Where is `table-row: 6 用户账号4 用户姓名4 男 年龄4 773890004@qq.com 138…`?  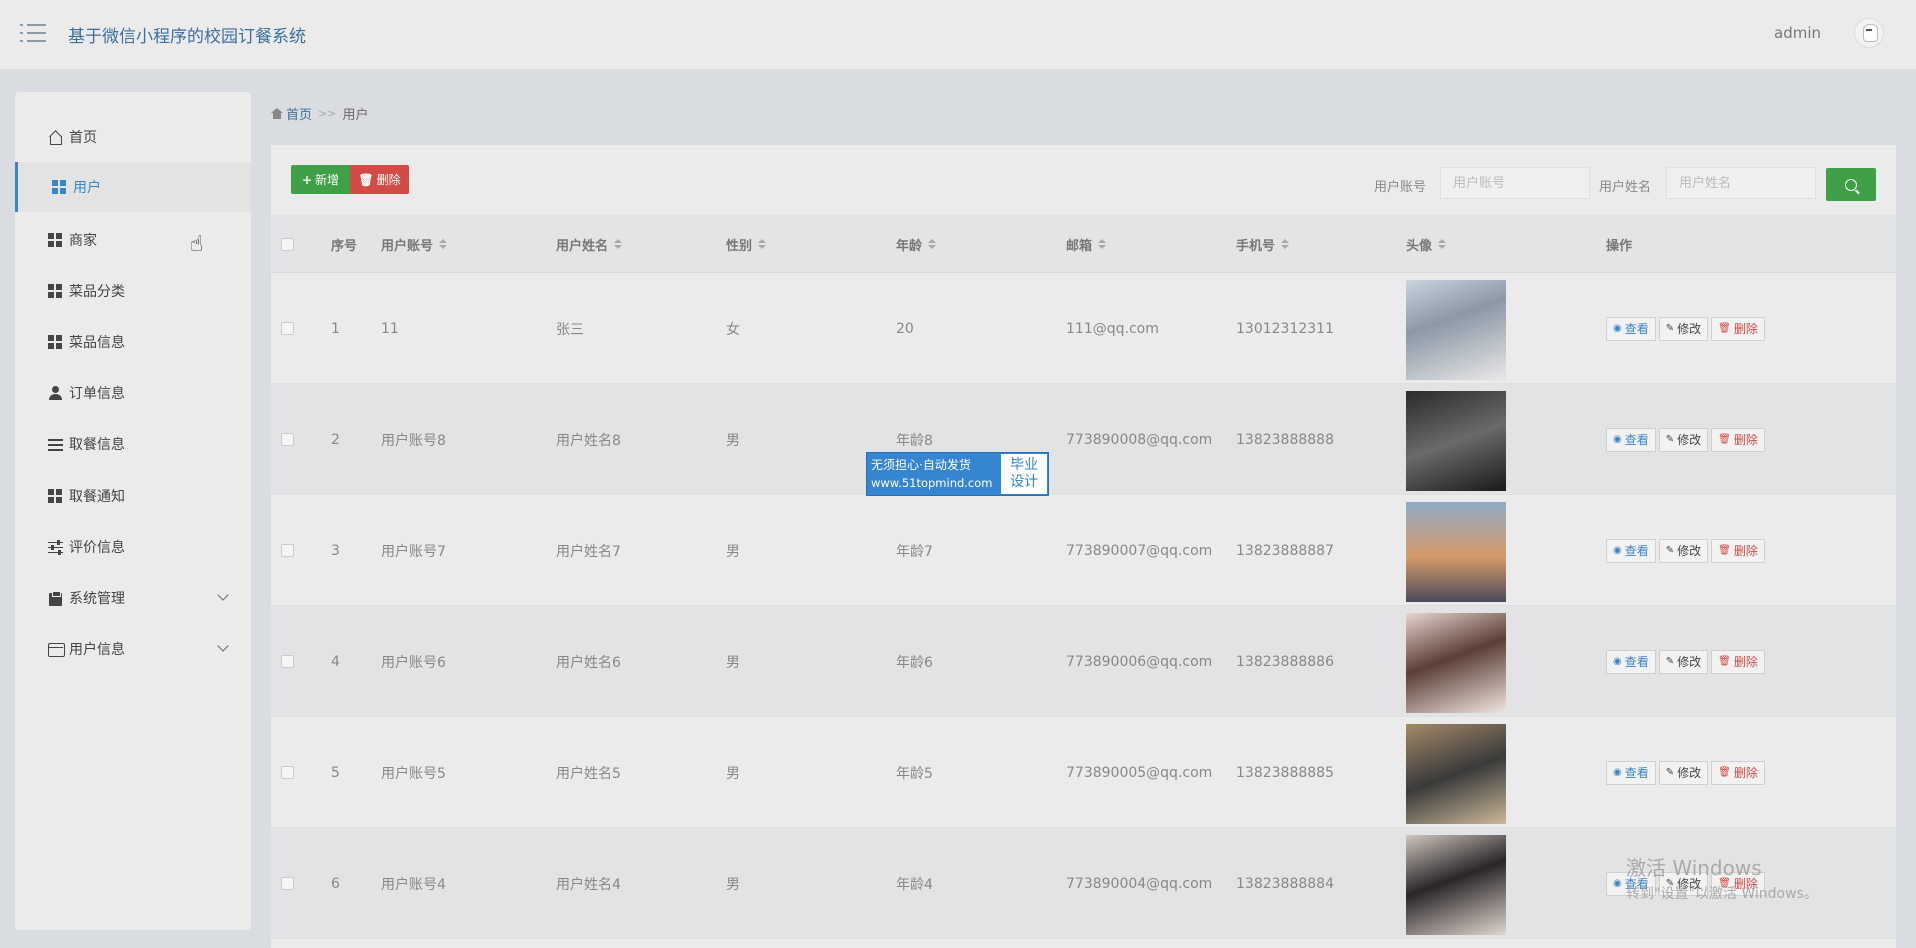
table-row: 6 用户账号4 用户姓名4 男 年龄4 773890004@qq.com 138… is located at coordinates (1083, 883).